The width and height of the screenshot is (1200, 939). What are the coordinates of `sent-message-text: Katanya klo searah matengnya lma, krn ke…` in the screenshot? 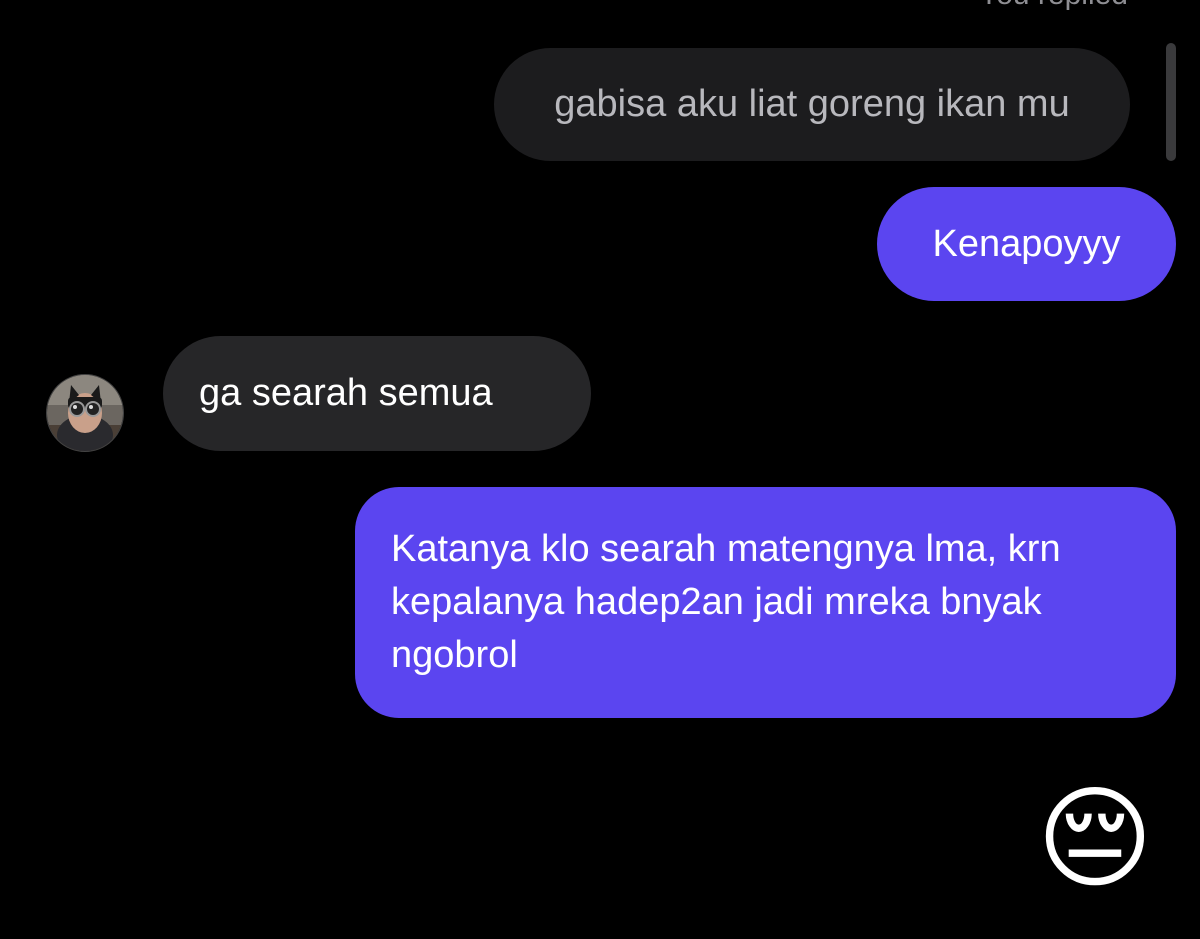 It's located at (726, 602).